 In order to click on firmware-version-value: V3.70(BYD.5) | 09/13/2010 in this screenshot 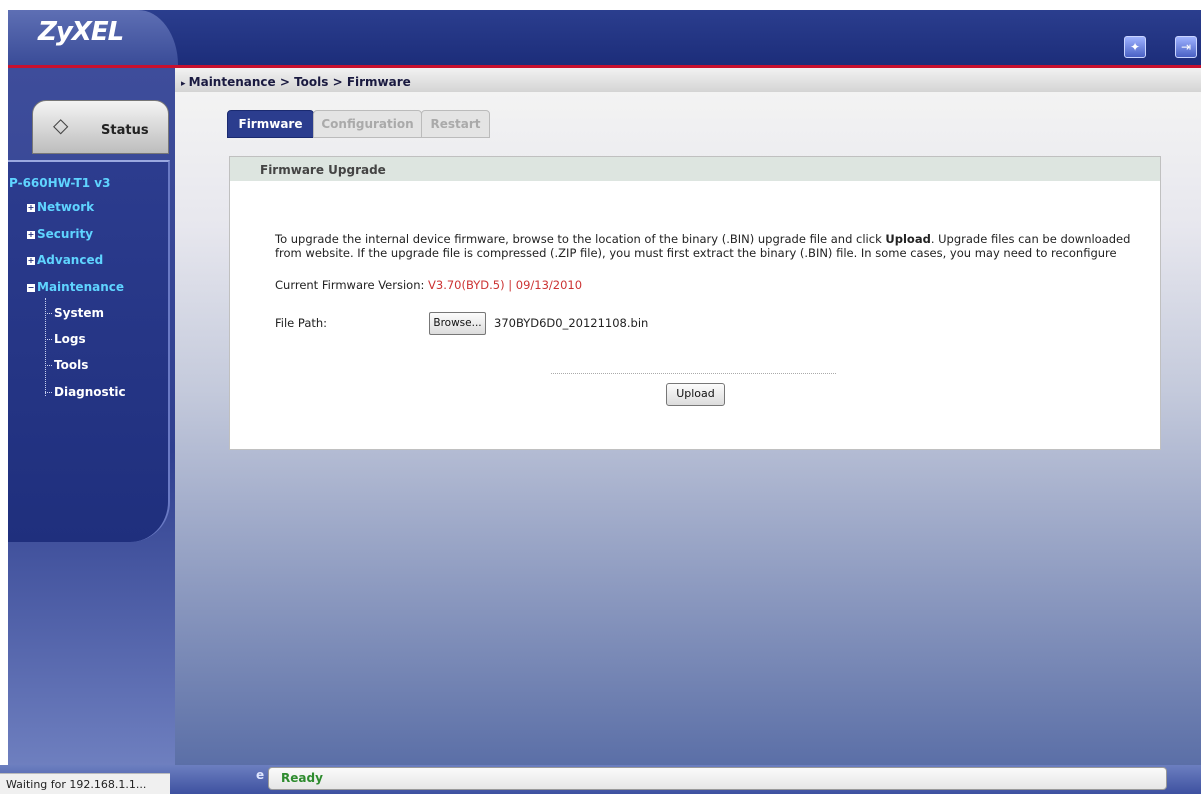, I will do `click(505, 285)`.